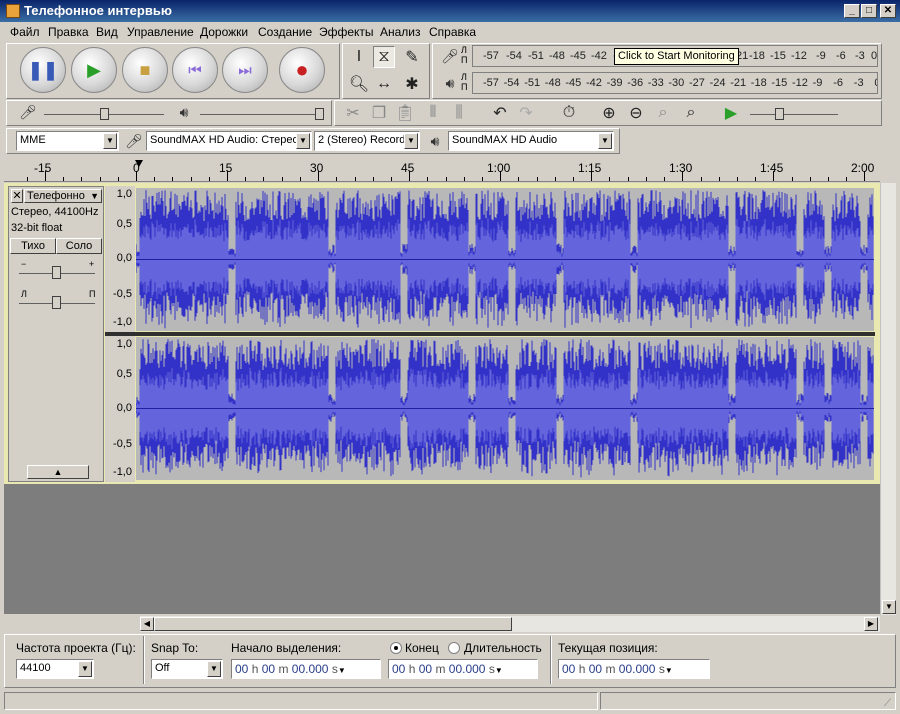 Image resolution: width=900 pixels, height=714 pixels. I want to click on envelope-tool-icon: ⧖, so click(384, 57).